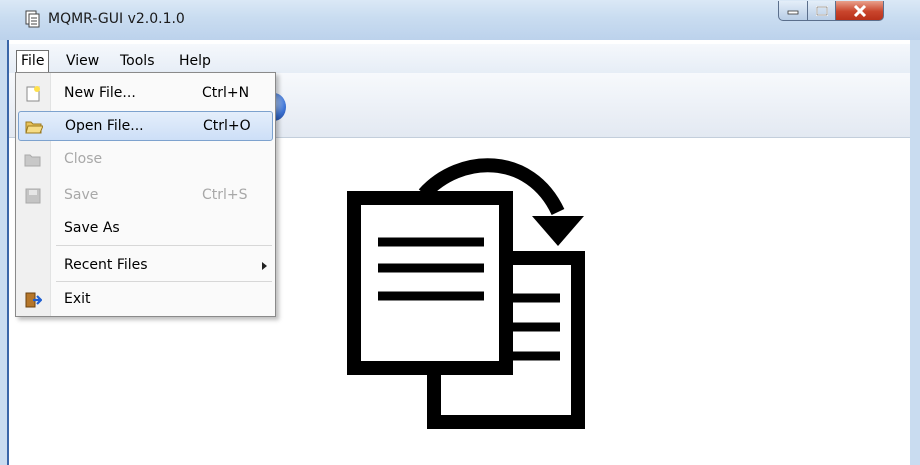  I want to click on folder-open-icon, so click(34, 127).